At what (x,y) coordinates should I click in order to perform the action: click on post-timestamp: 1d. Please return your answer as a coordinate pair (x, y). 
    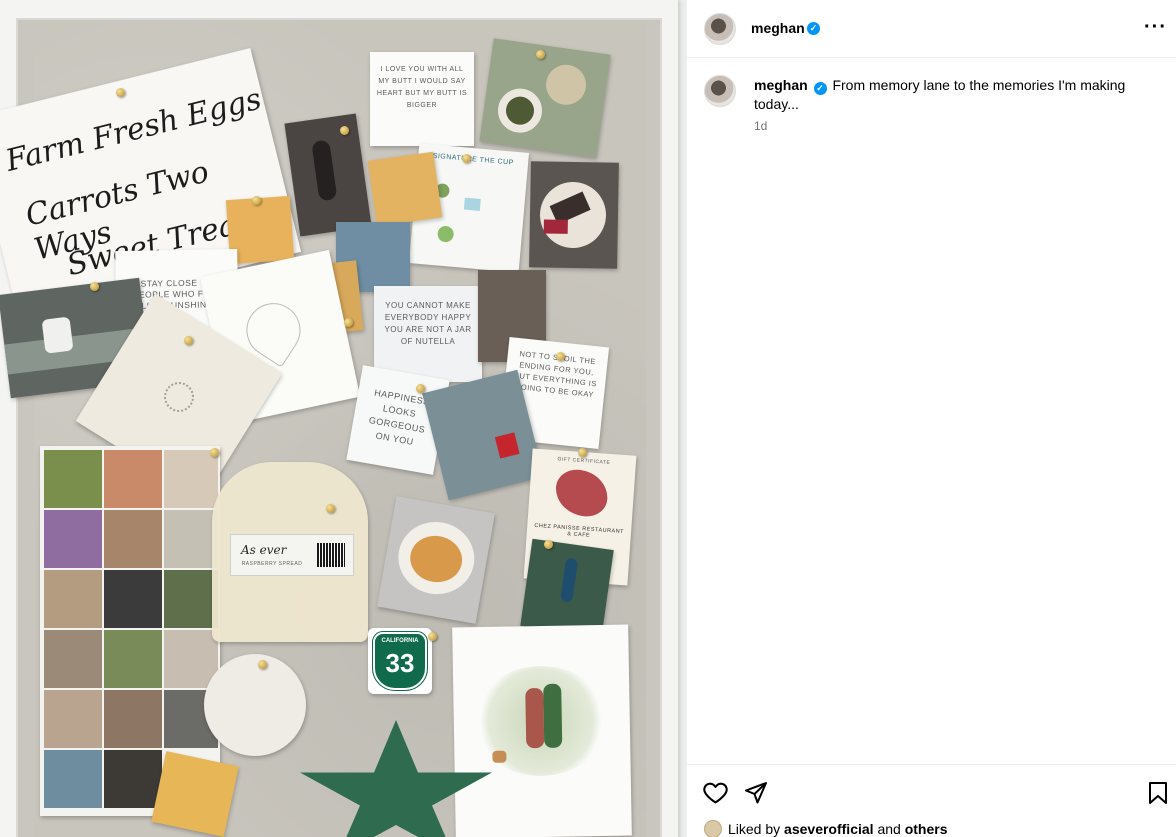
    Looking at the image, I should click on (760, 126).